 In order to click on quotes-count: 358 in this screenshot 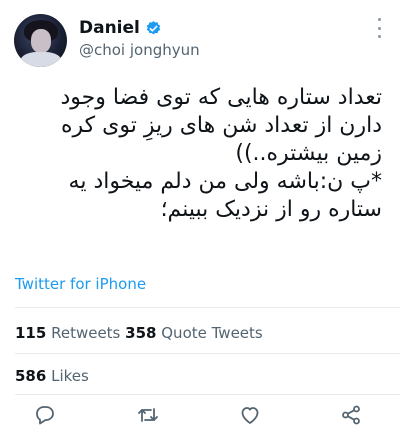, I will do `click(140, 333)`.